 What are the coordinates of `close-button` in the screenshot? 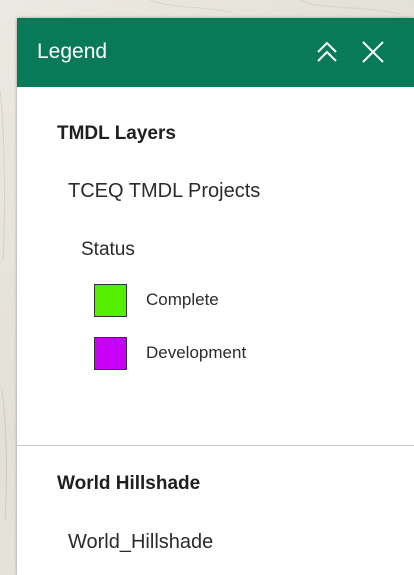 It's located at (373, 52).